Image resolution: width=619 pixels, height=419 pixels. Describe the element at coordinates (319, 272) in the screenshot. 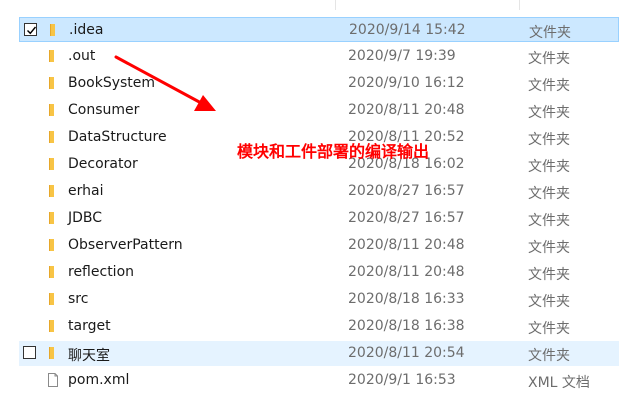

I see `file-row-reflection: reflection 2020/8/11 20:48 文件夹` at that location.